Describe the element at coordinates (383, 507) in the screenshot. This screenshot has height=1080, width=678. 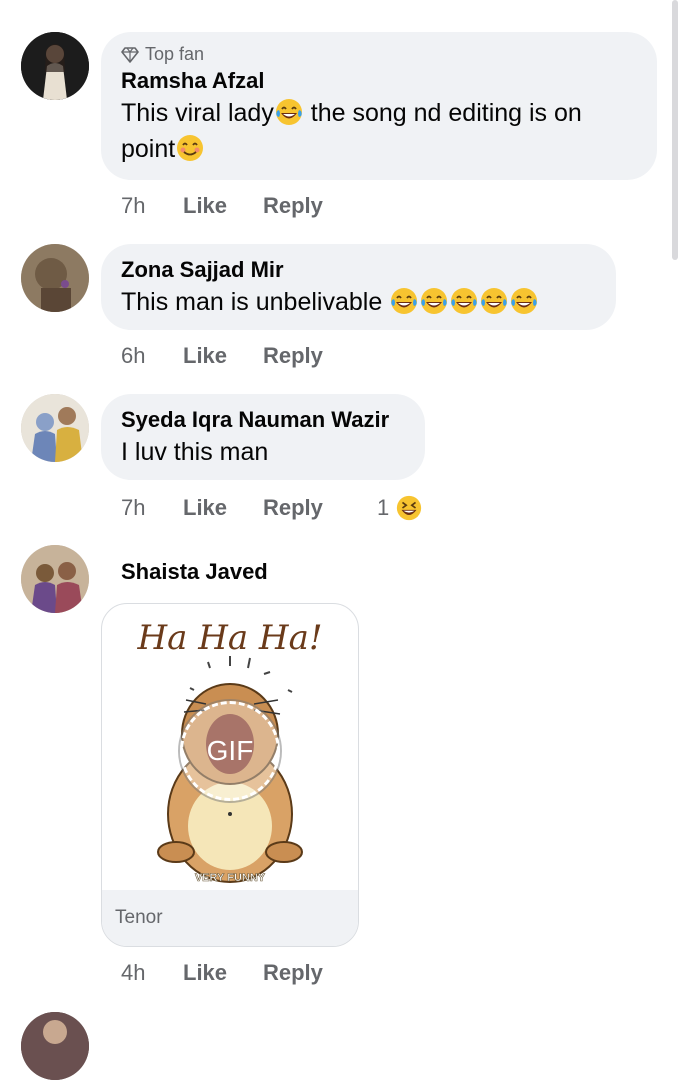
I see `reaction-count: 1` at that location.